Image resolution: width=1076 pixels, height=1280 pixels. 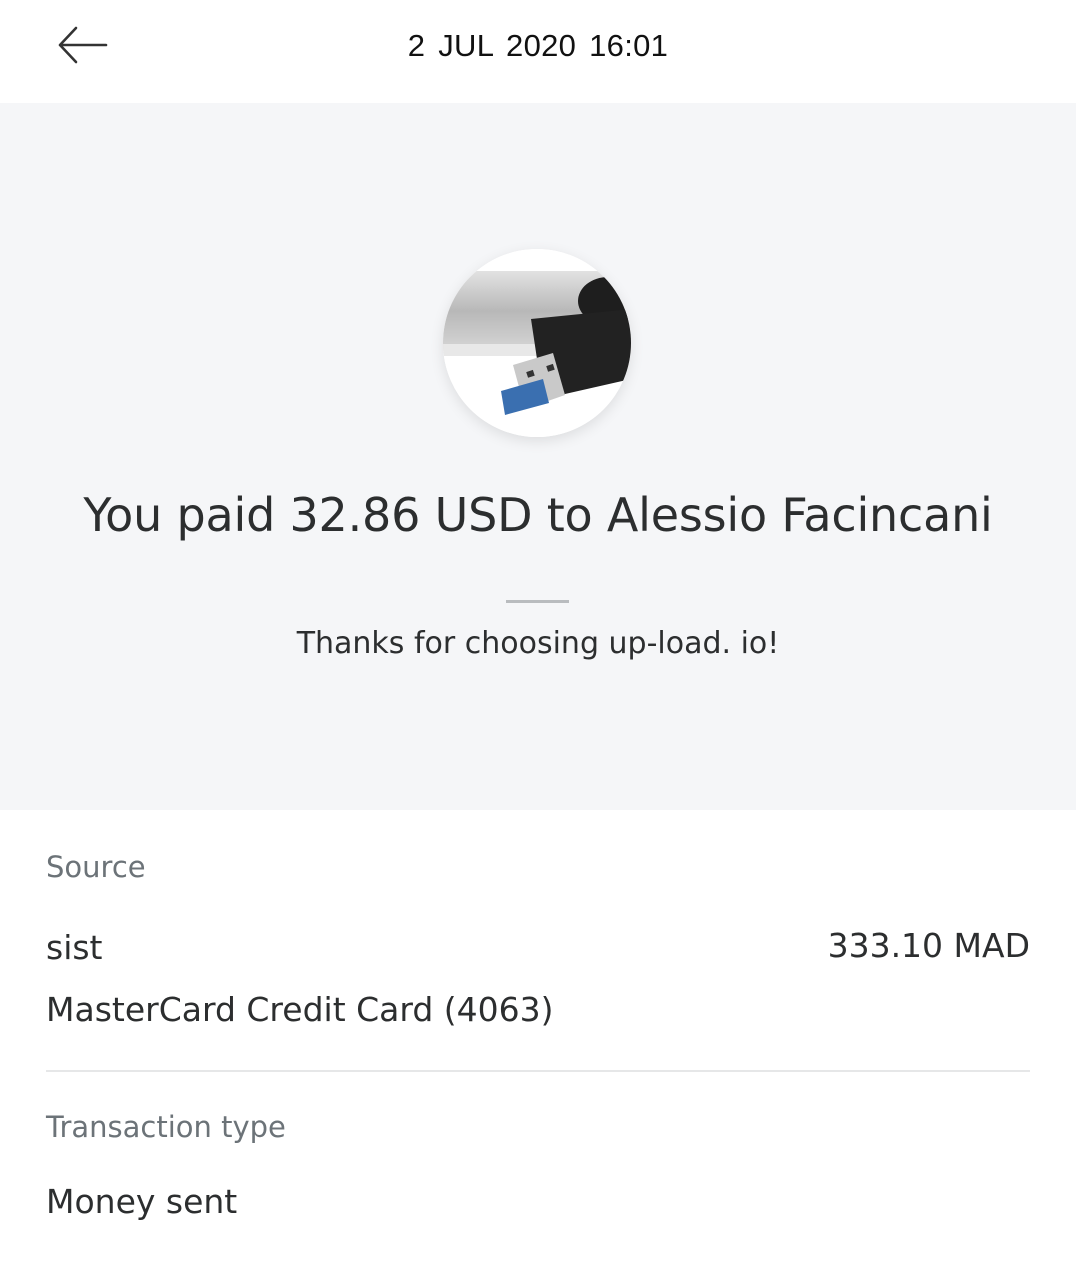 I want to click on source-label: Source, so click(x=96, y=867).